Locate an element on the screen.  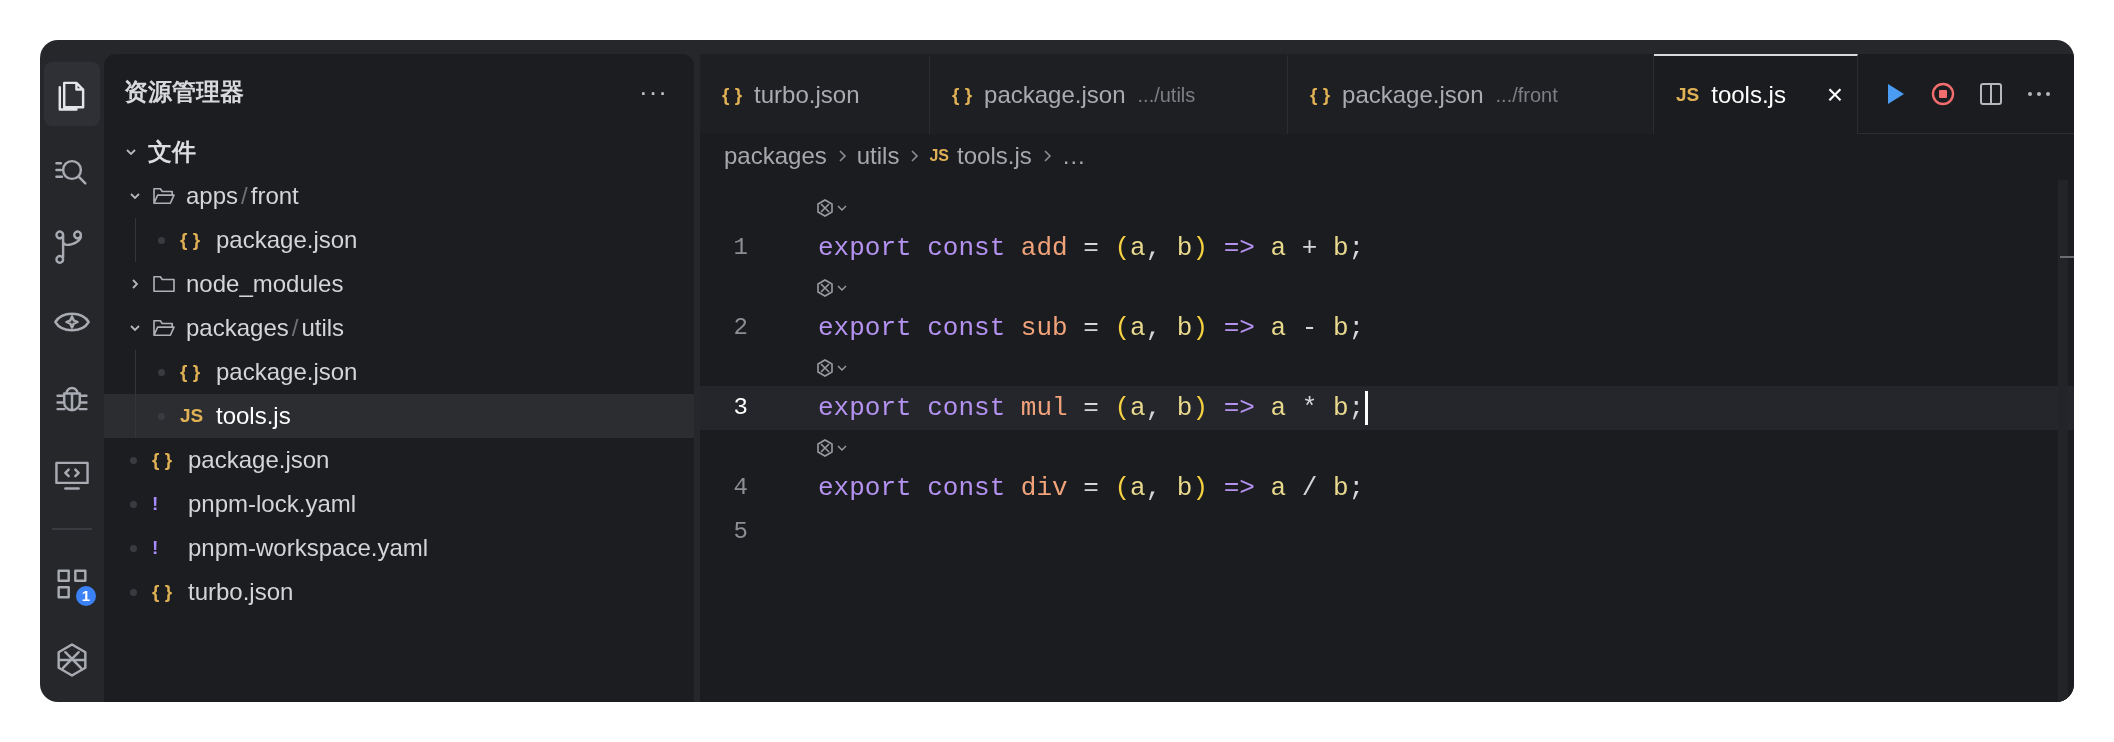
breadcrumb-item: tools.js is located at coordinates (994, 156).